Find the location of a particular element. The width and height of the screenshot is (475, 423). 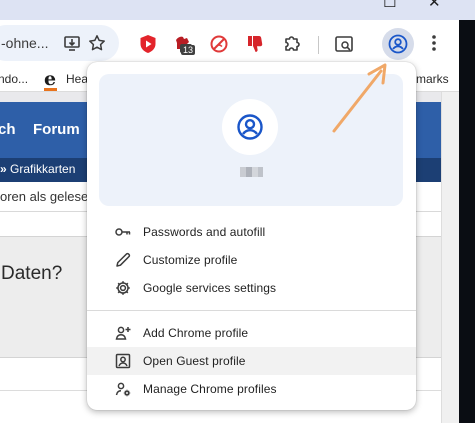

thread-title: Daten? is located at coordinates (31, 274).